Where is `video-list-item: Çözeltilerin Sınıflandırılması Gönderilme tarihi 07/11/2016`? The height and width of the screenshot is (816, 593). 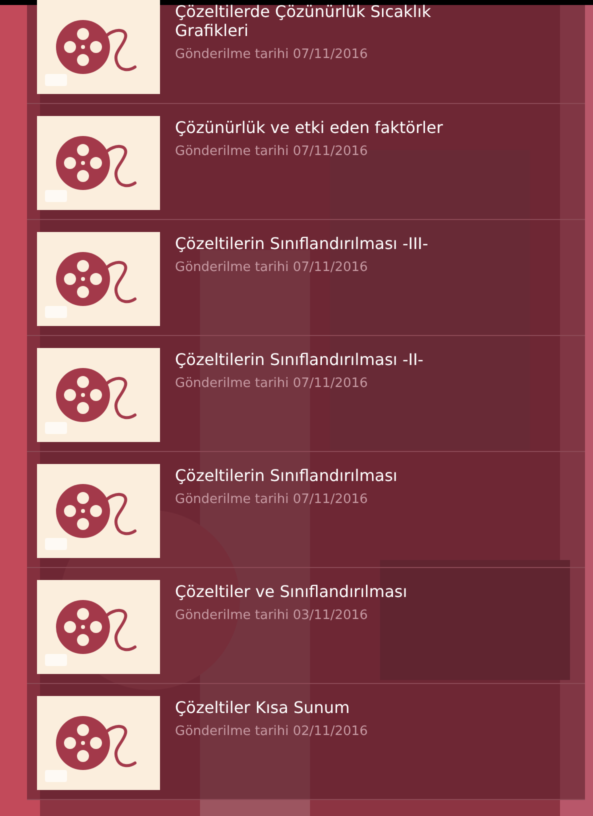 video-list-item: Çözeltilerin Sınıflandırılması Gönderilme tarihi 07/11/2016 is located at coordinates (306, 510).